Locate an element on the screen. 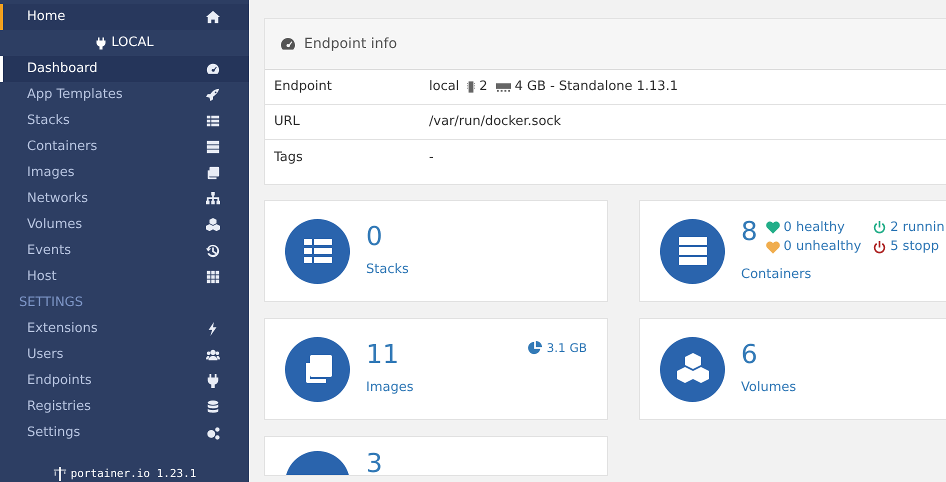 The height and width of the screenshot is (482, 946). widget-card: 6 Volumes is located at coordinates (792, 369).